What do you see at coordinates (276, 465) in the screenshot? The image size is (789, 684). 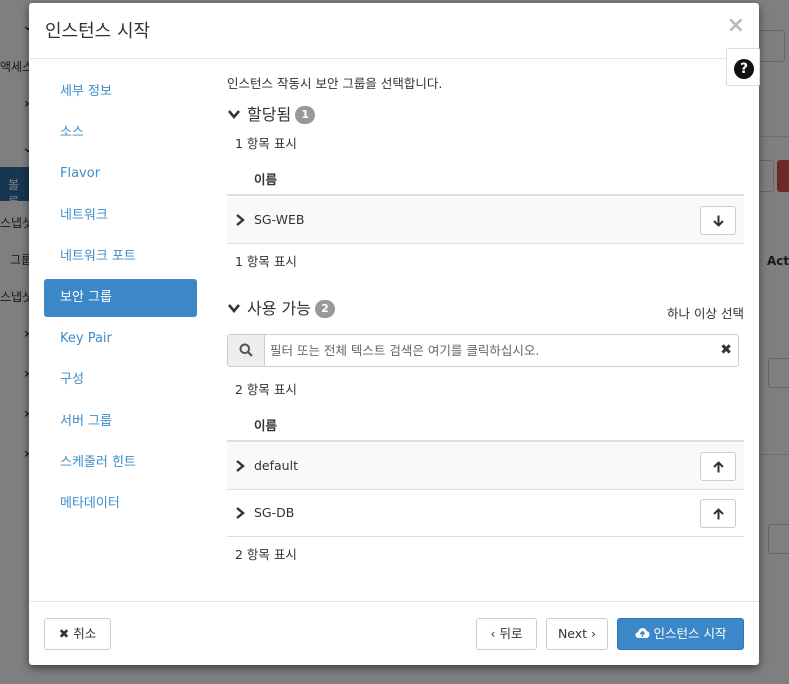 I see `row-name: default` at bounding box center [276, 465].